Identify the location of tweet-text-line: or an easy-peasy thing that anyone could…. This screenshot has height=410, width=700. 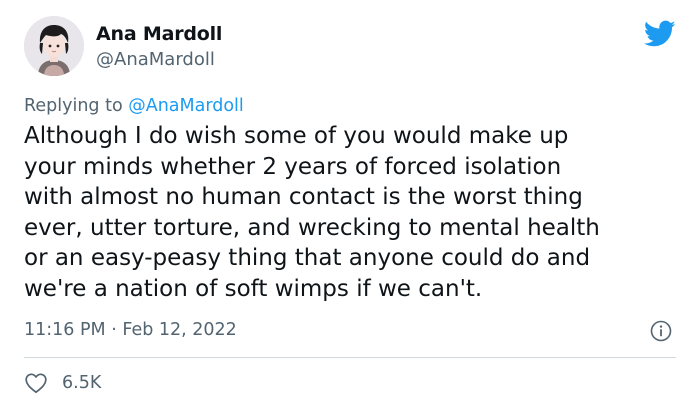
(307, 258).